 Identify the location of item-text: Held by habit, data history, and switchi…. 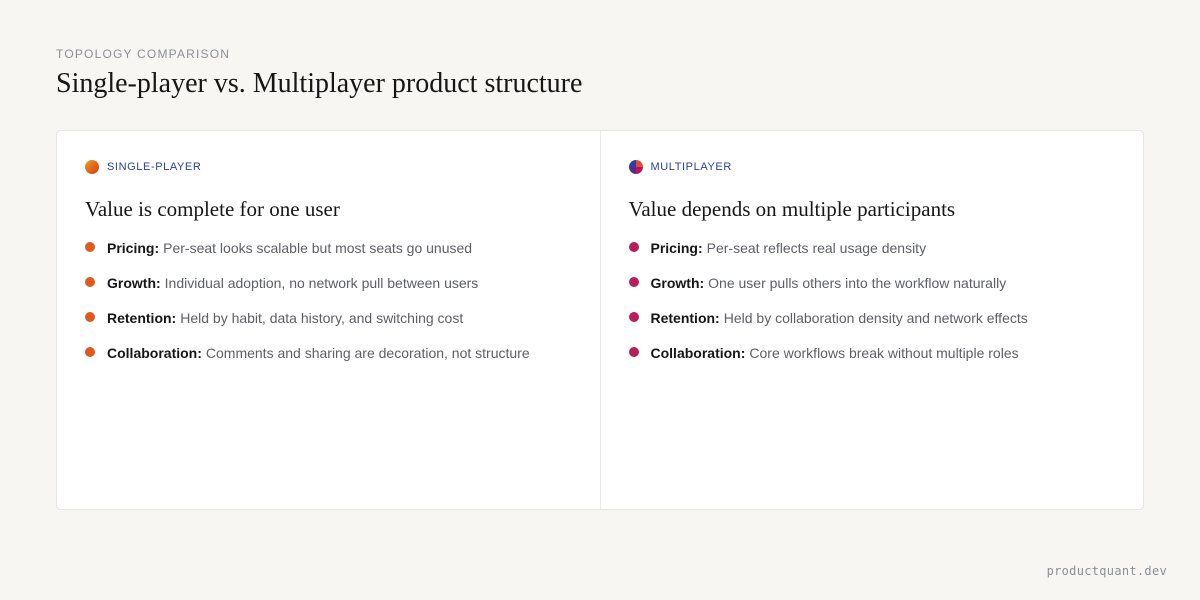
(322, 318).